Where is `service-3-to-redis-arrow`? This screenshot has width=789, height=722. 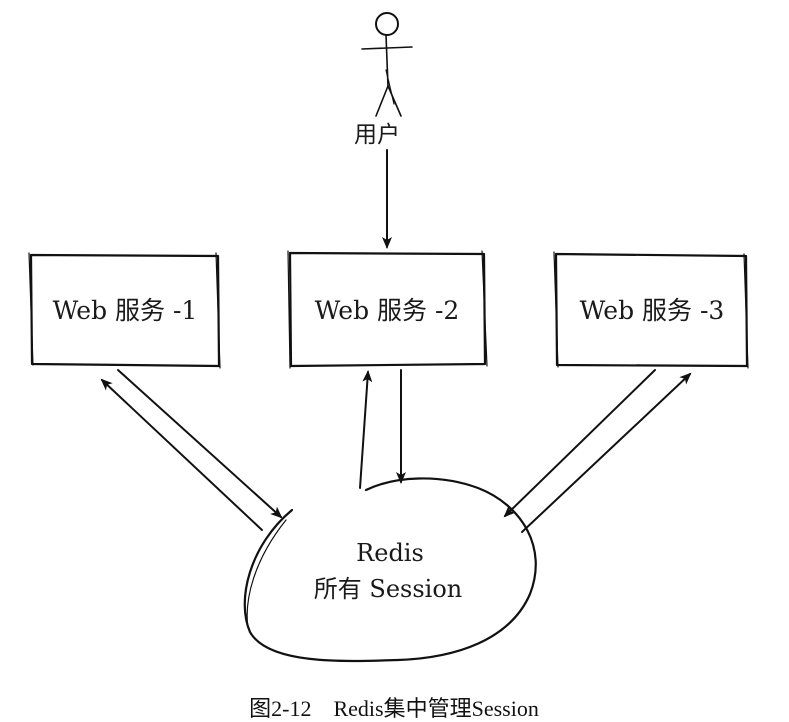 service-3-to-redis-arrow is located at coordinates (579, 443).